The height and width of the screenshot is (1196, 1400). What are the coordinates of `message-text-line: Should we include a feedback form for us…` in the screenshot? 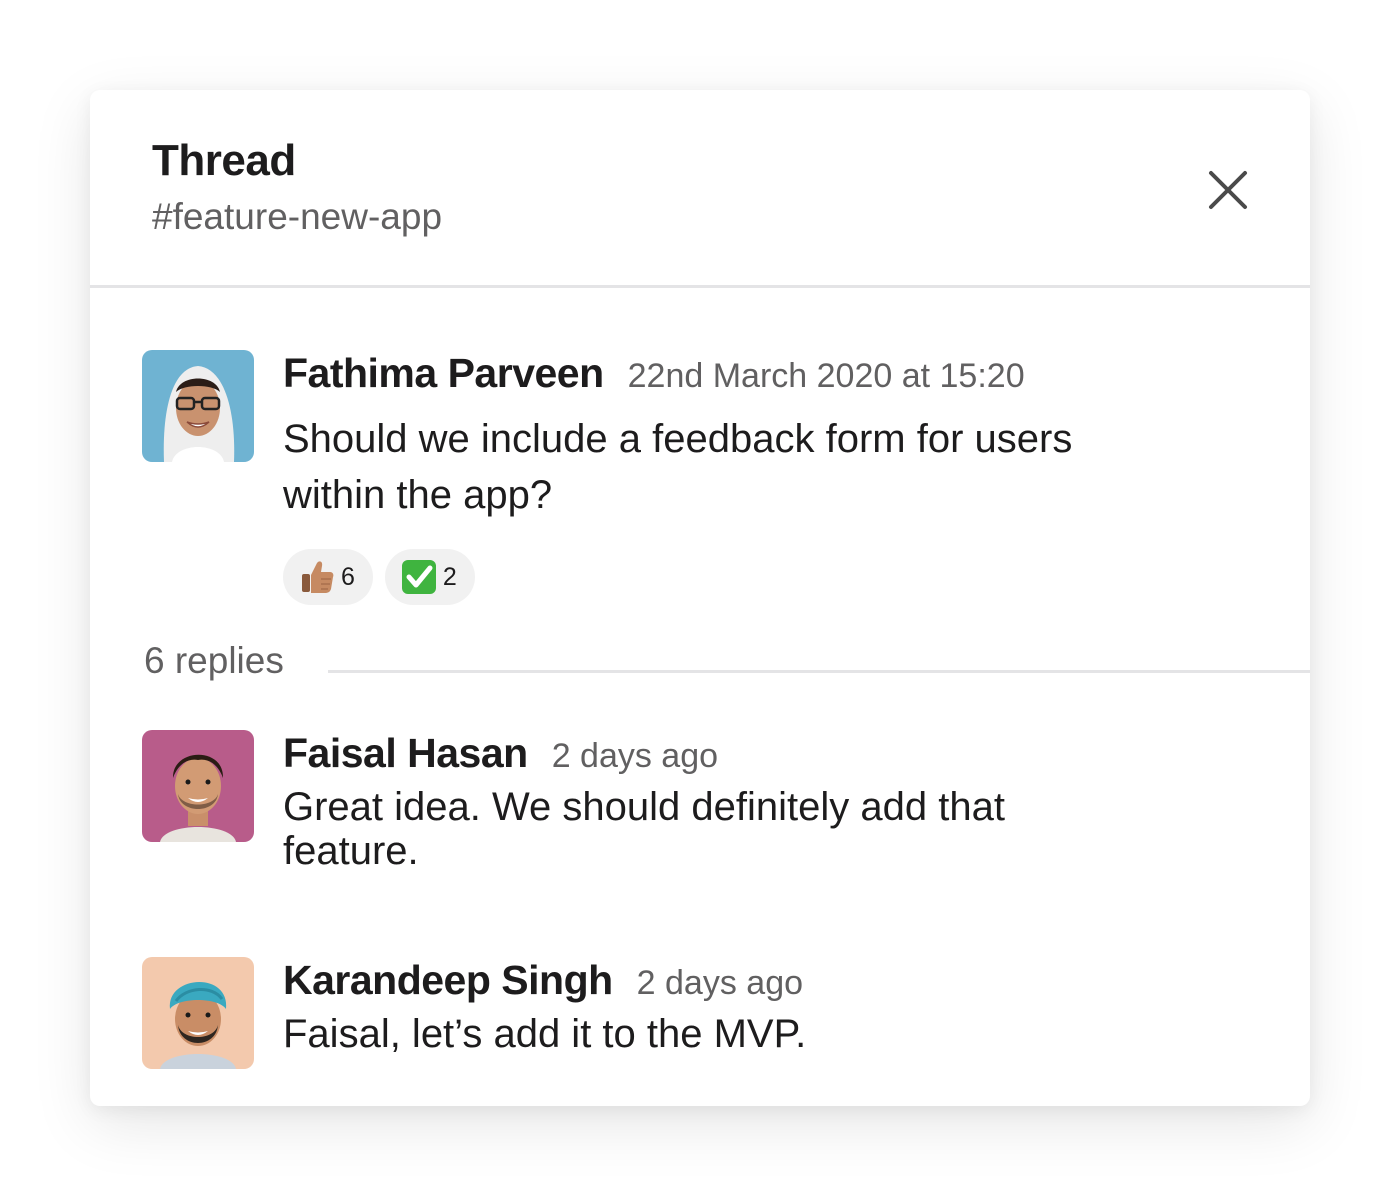 It's located at (678, 439).